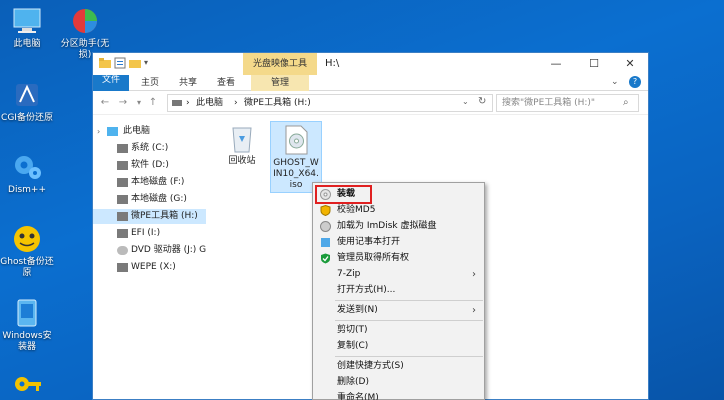 This screenshot has width=724, height=400. What do you see at coordinates (398, 382) in the screenshot?
I see `menu-item-delete: 删除(D)` at bounding box center [398, 382].